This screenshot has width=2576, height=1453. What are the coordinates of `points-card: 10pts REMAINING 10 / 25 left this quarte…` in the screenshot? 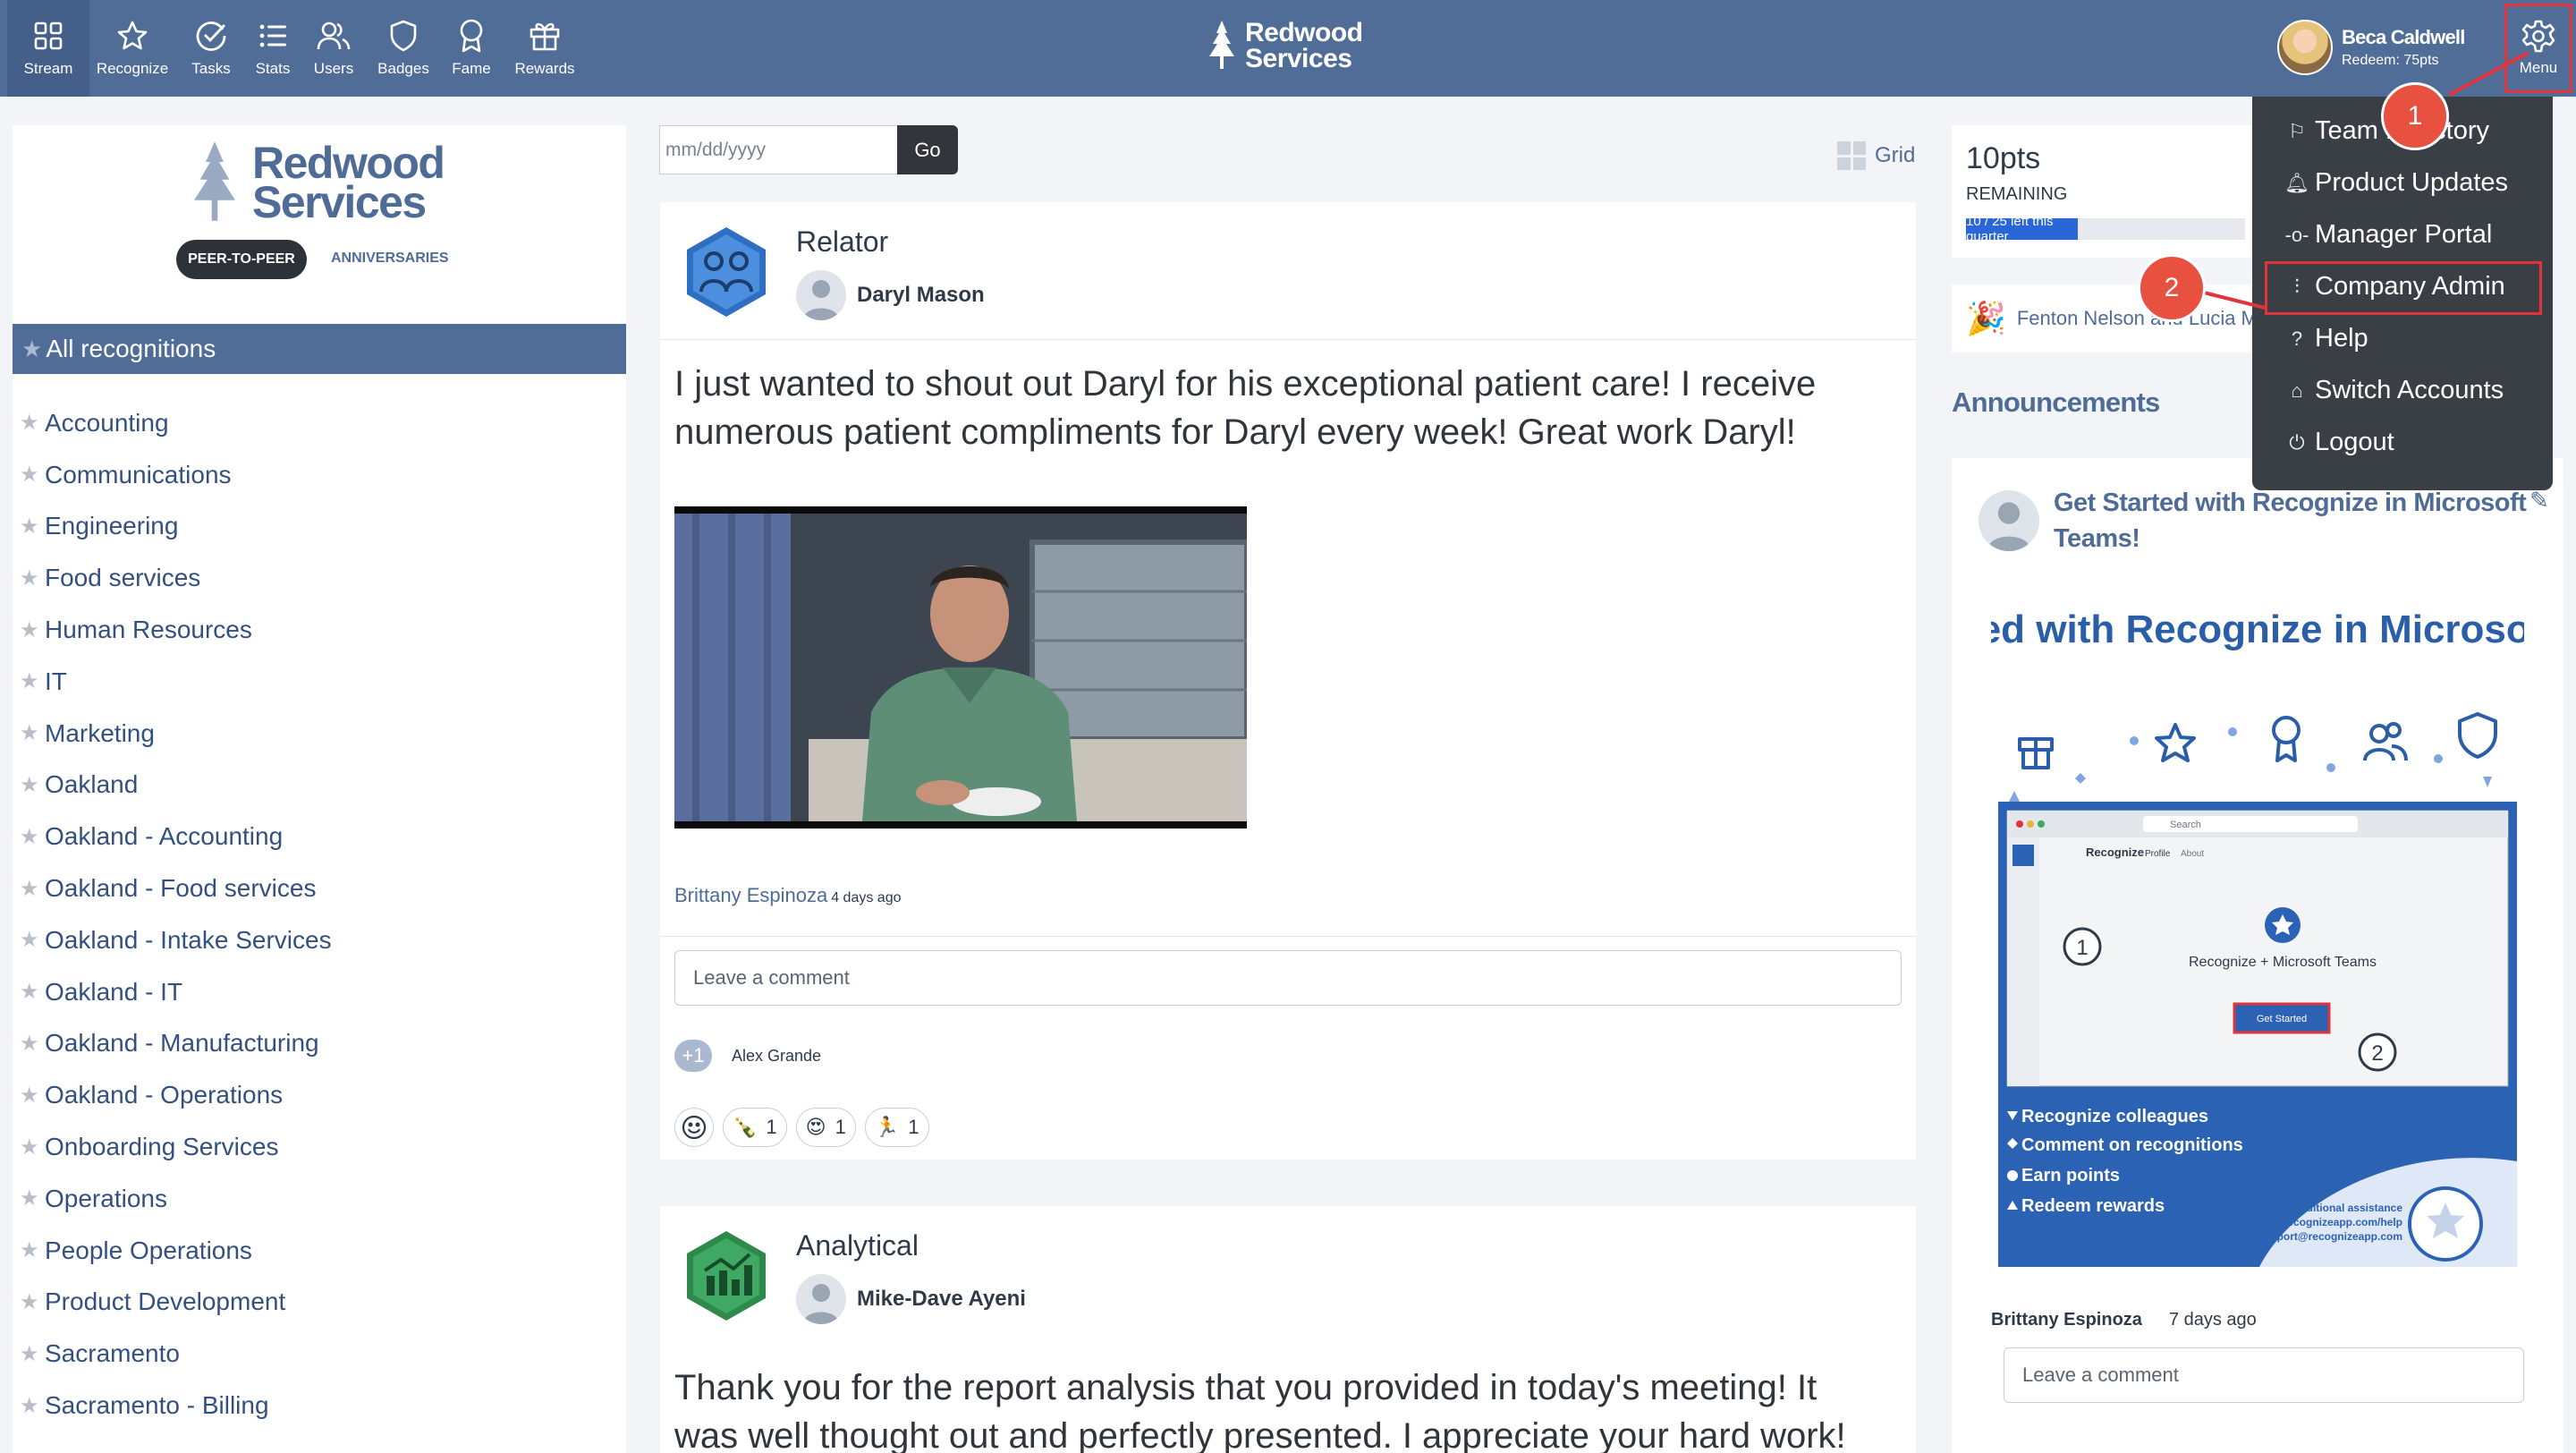 It's located at (2104, 191).